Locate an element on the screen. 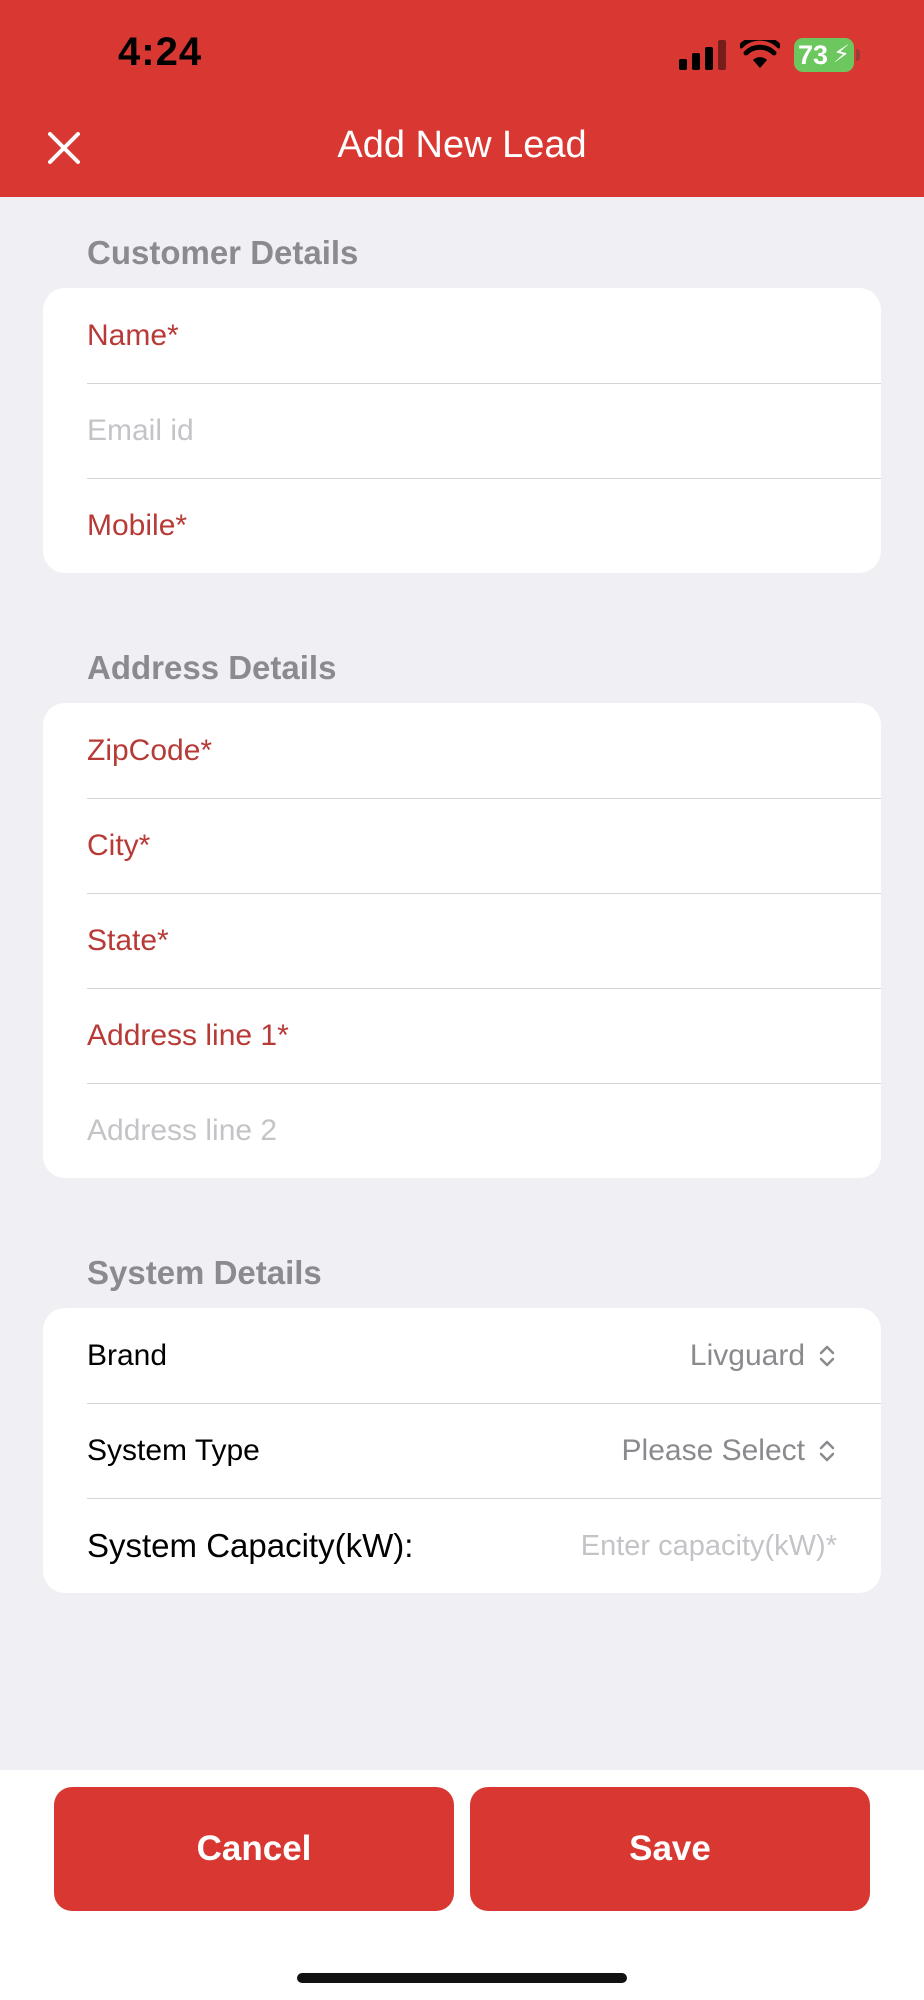 The image size is (924, 2000). name-input is located at coordinates (462, 335).